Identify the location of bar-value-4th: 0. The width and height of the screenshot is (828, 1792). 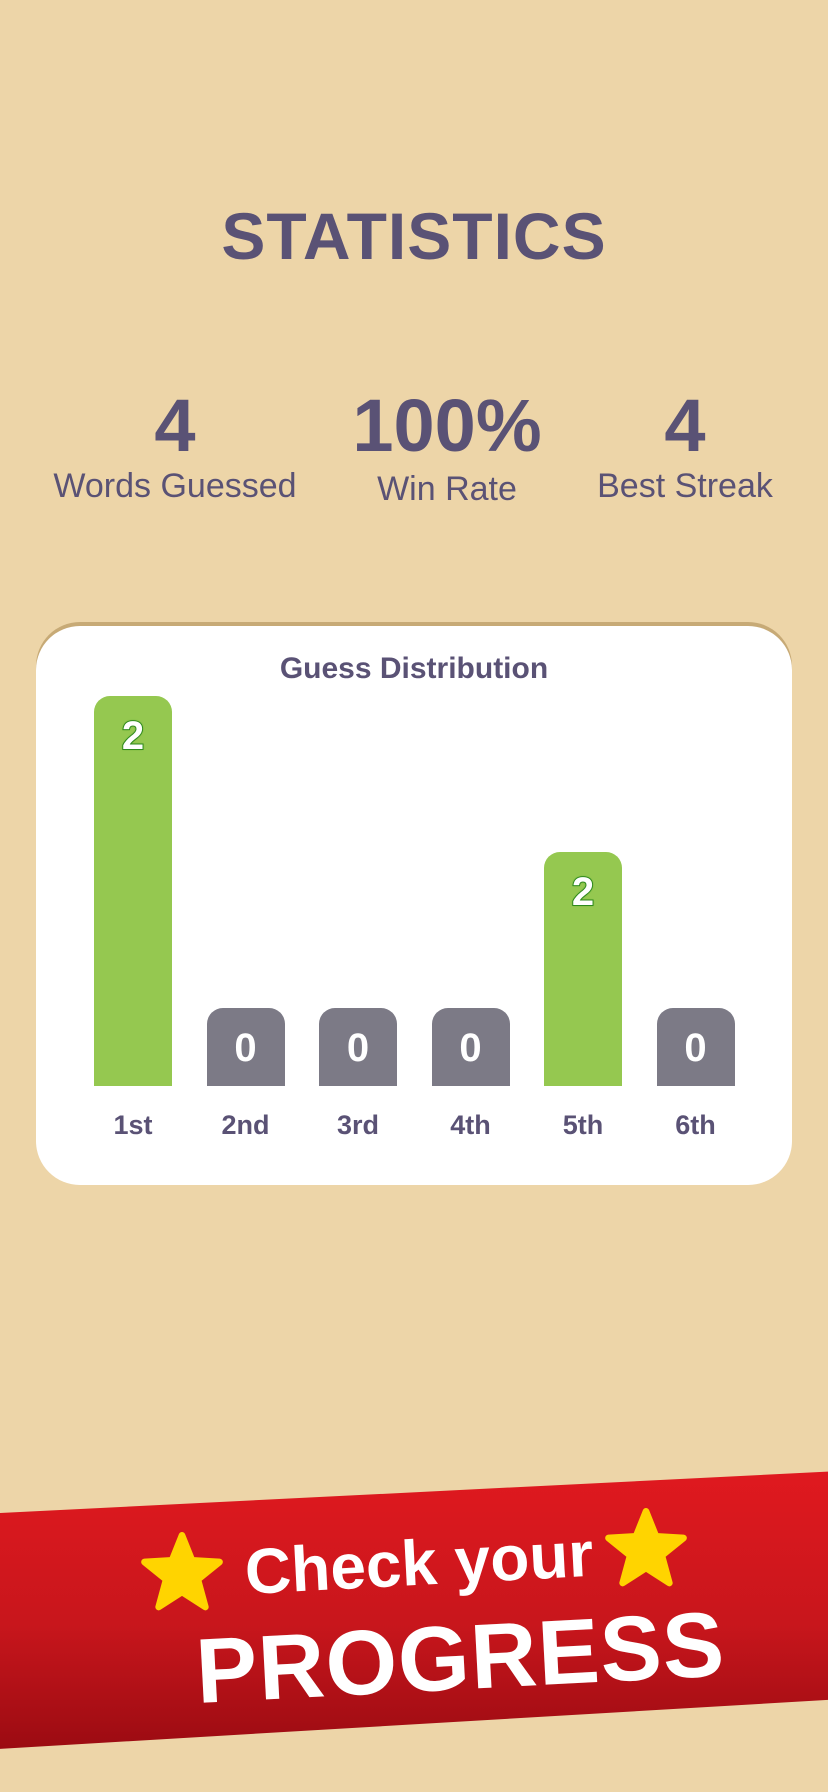
(470, 1048).